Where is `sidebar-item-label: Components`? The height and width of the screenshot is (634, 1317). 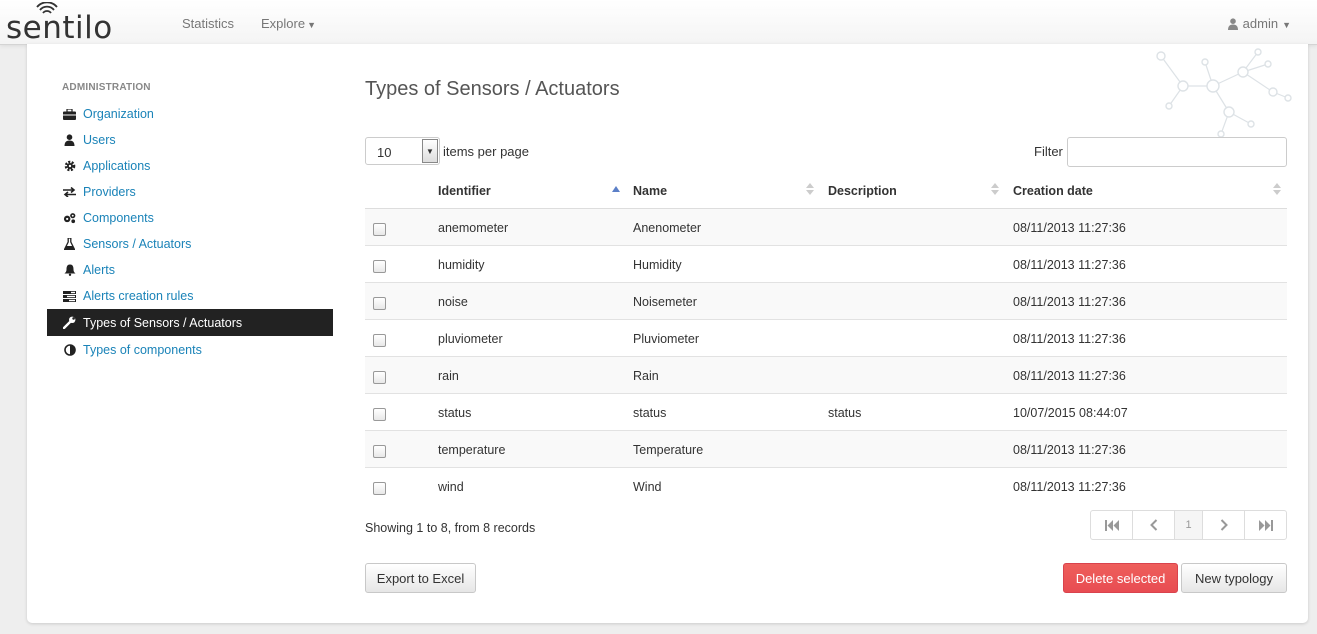 sidebar-item-label: Components is located at coordinates (118, 218).